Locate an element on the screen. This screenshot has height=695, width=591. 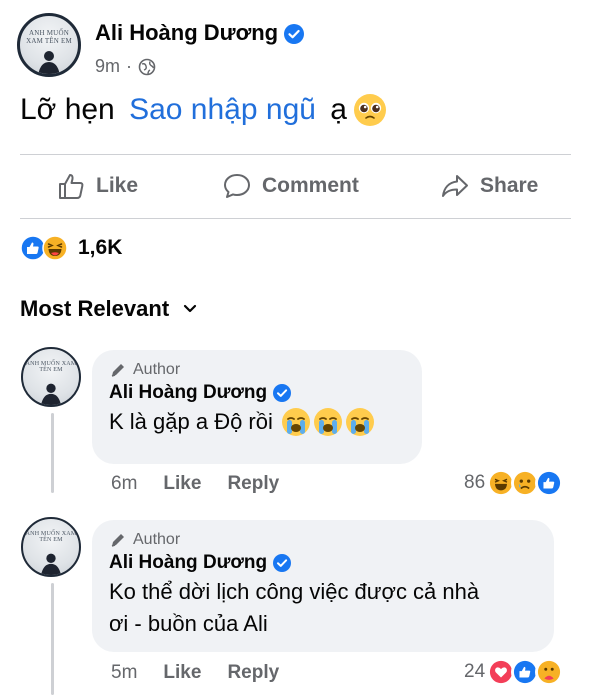
like-icon is located at coordinates (549, 483).